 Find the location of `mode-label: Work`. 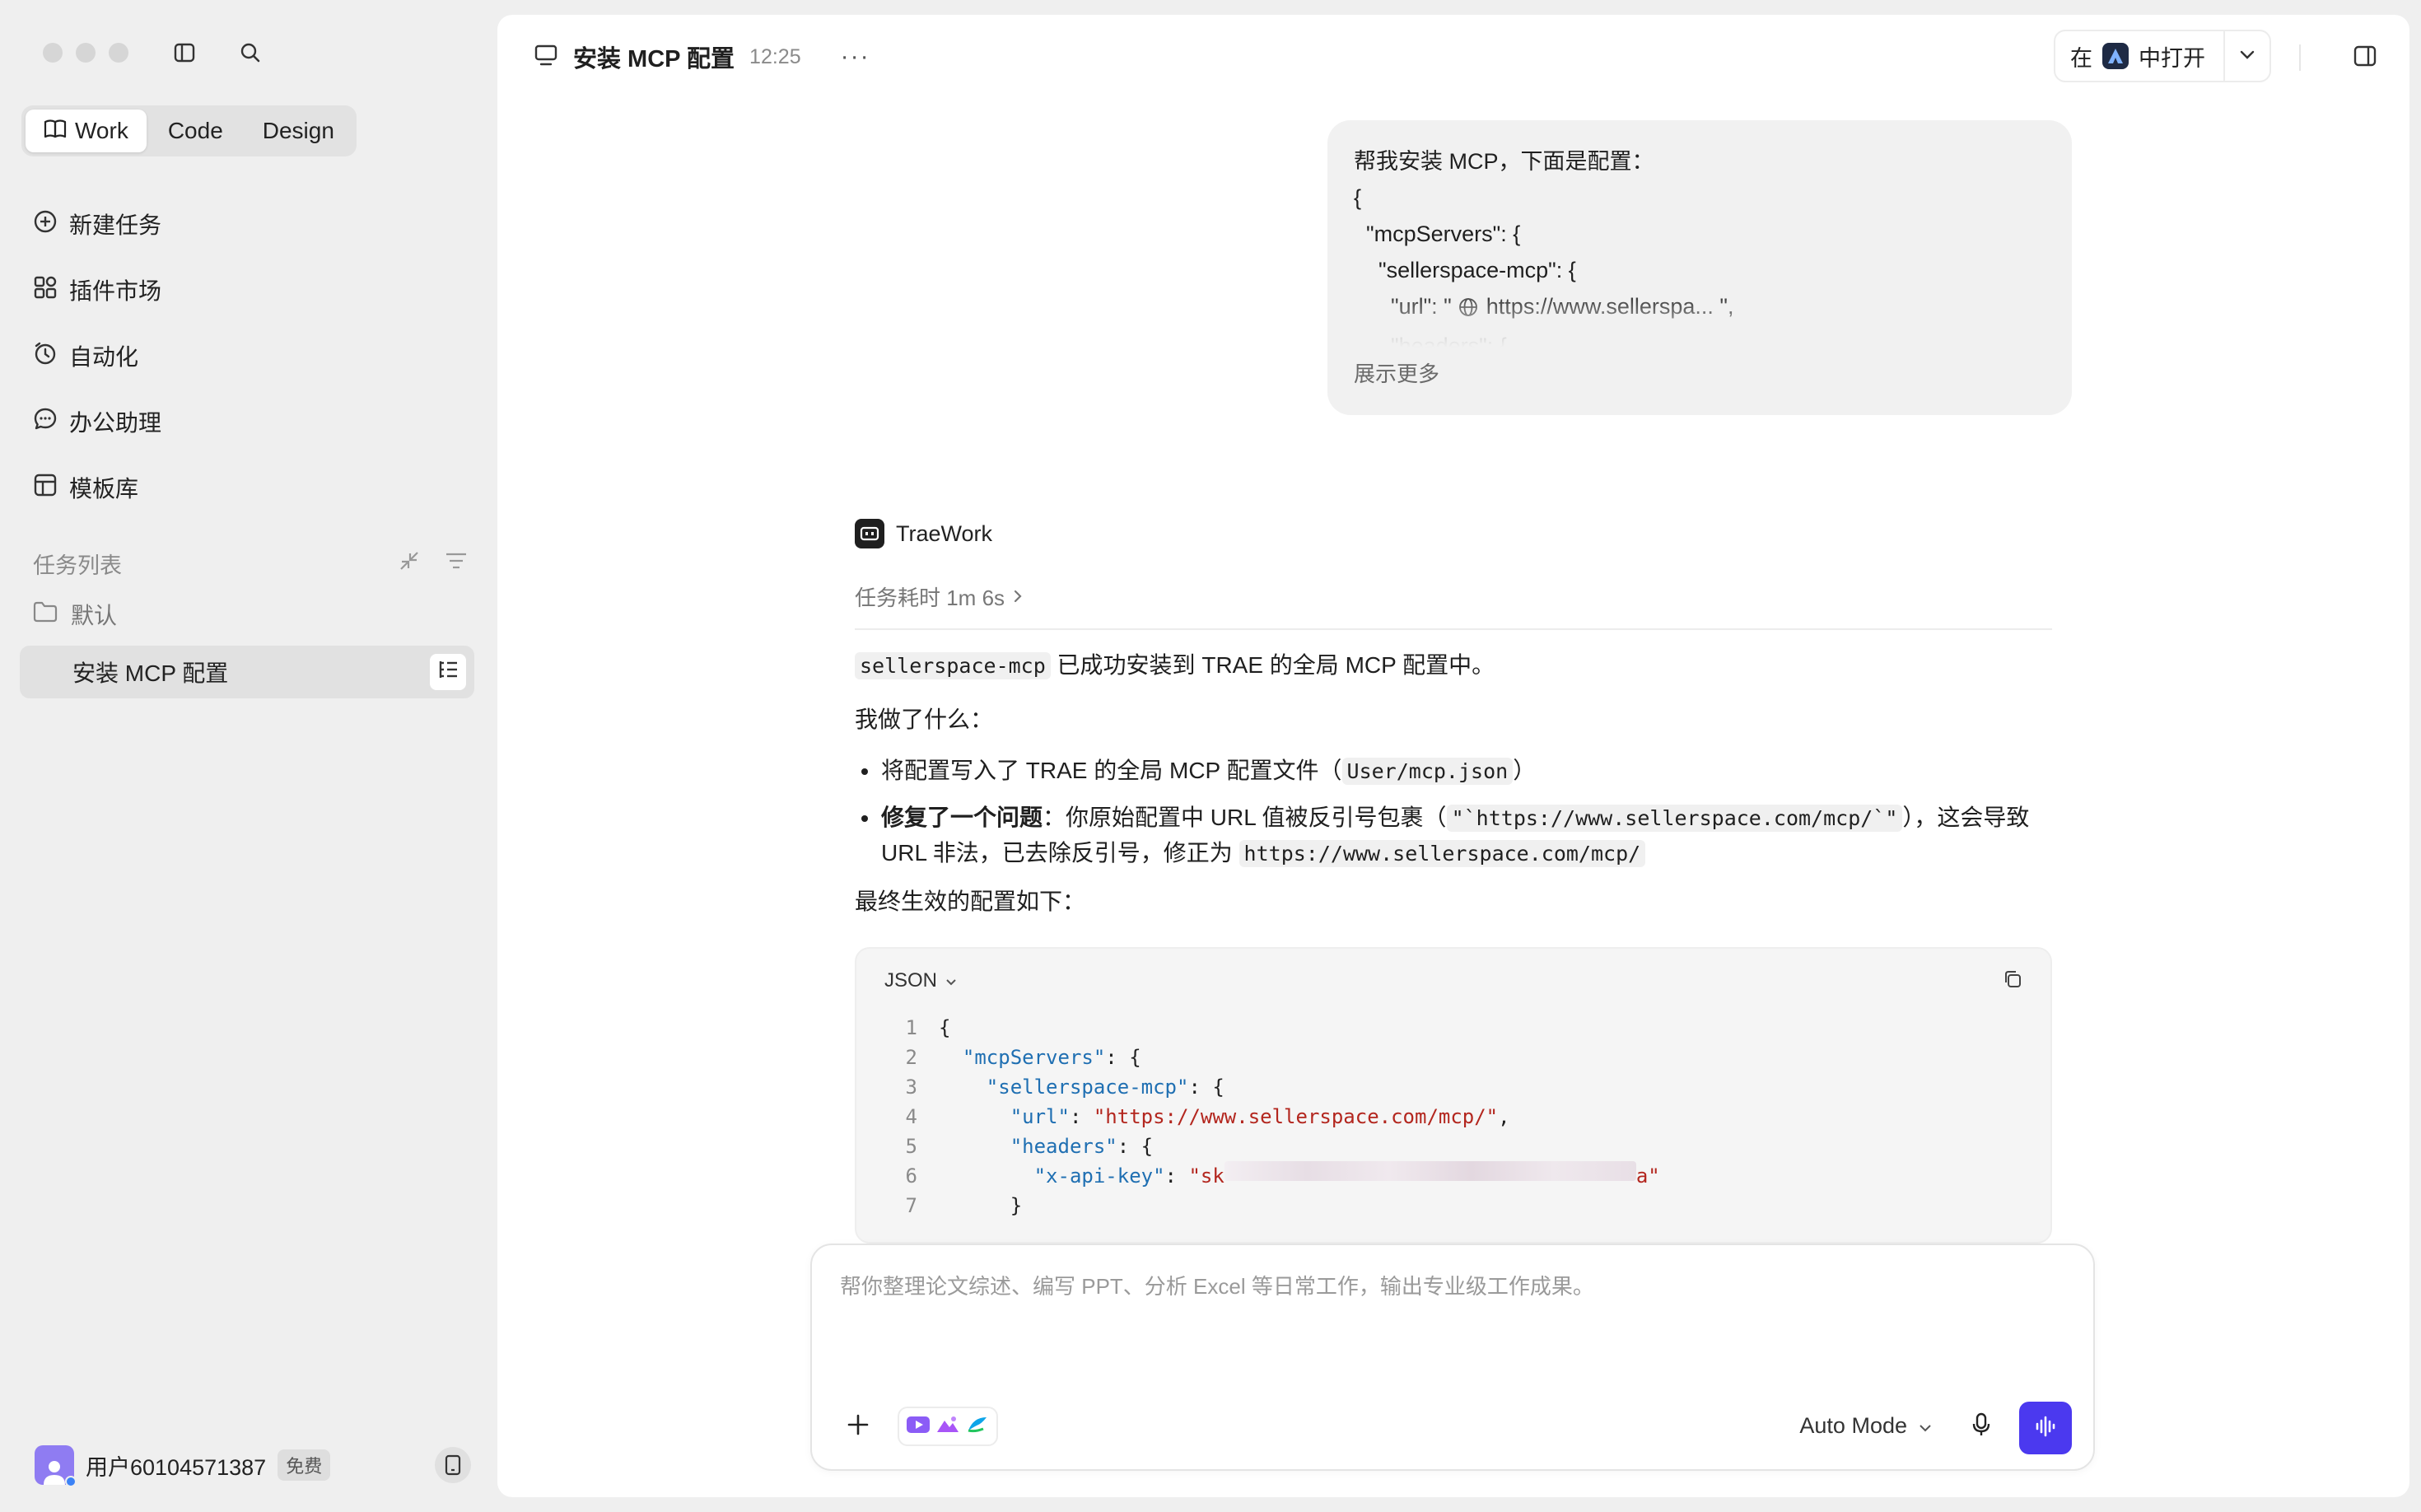

mode-label: Work is located at coordinates (101, 130).